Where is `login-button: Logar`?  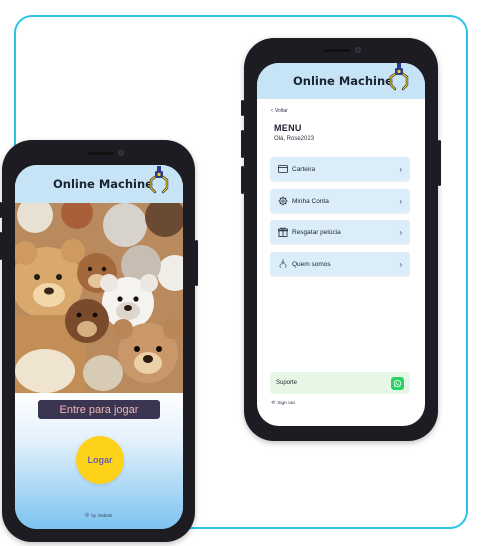
login-button: Logar is located at coordinates (100, 460).